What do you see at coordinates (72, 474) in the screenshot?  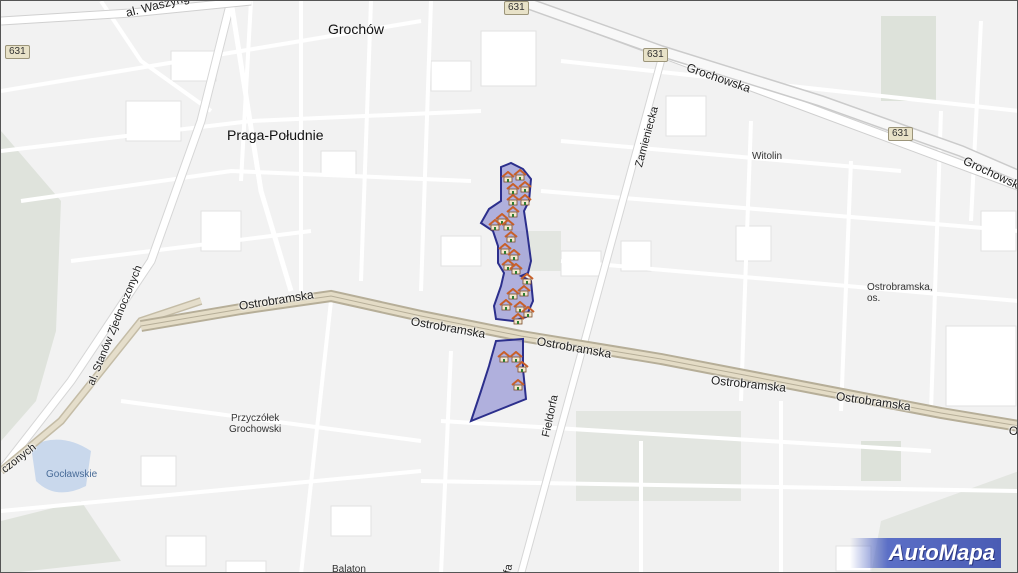 I see `water-label-goclawskie: Gocławskie` at bounding box center [72, 474].